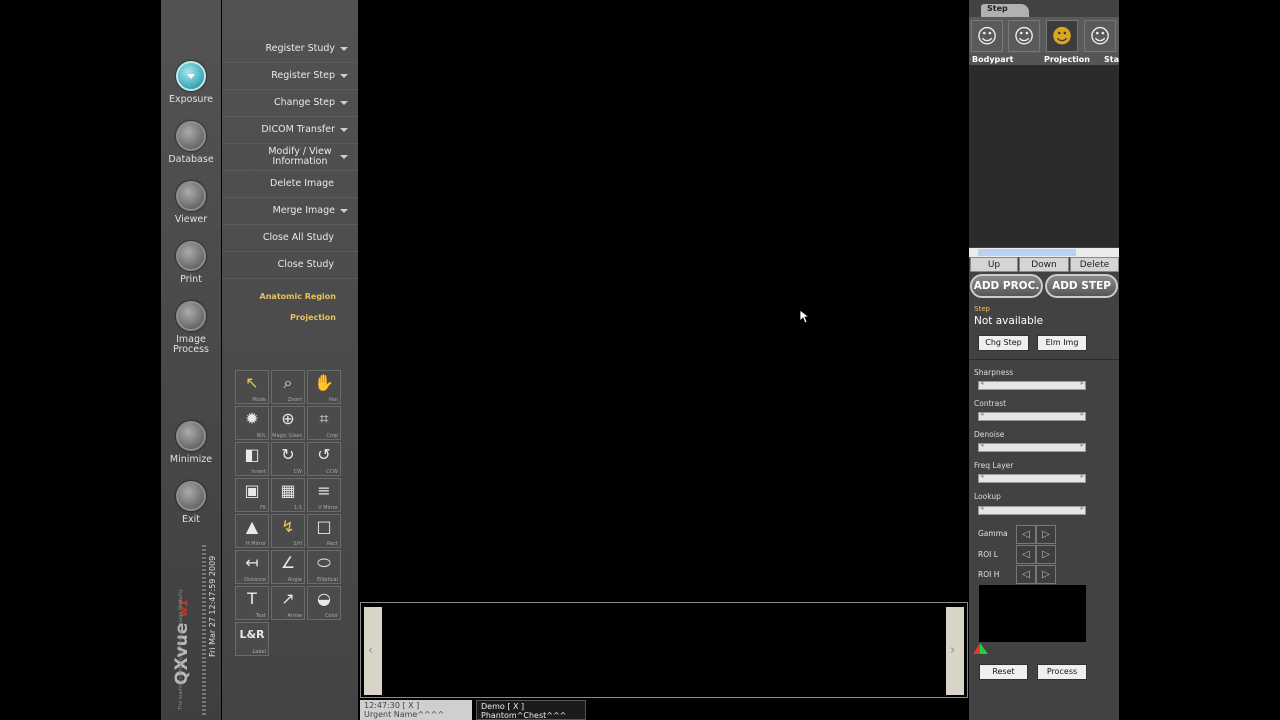 The image size is (1280, 720). I want to click on menu-close-study: Close Study, so click(290, 265).